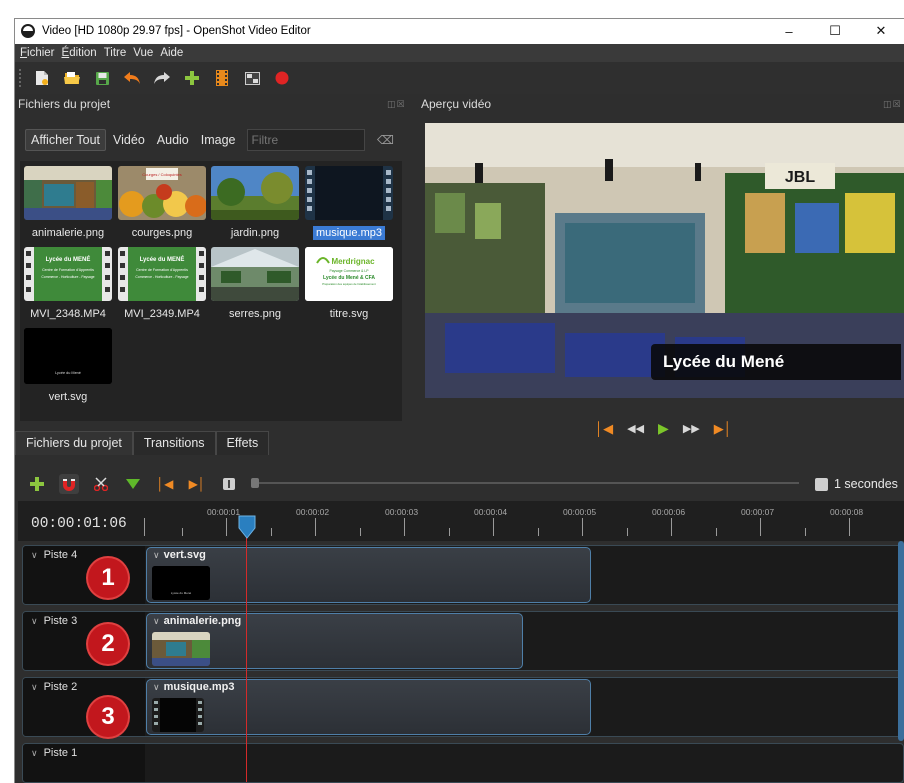  I want to click on redo-button, so click(162, 78).